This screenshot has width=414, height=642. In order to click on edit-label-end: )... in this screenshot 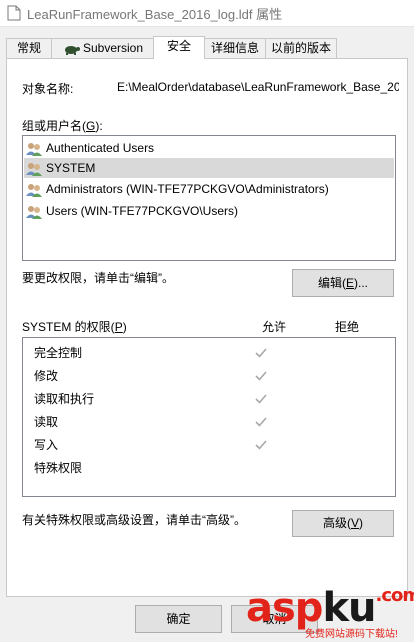, I will do `click(361, 283)`.